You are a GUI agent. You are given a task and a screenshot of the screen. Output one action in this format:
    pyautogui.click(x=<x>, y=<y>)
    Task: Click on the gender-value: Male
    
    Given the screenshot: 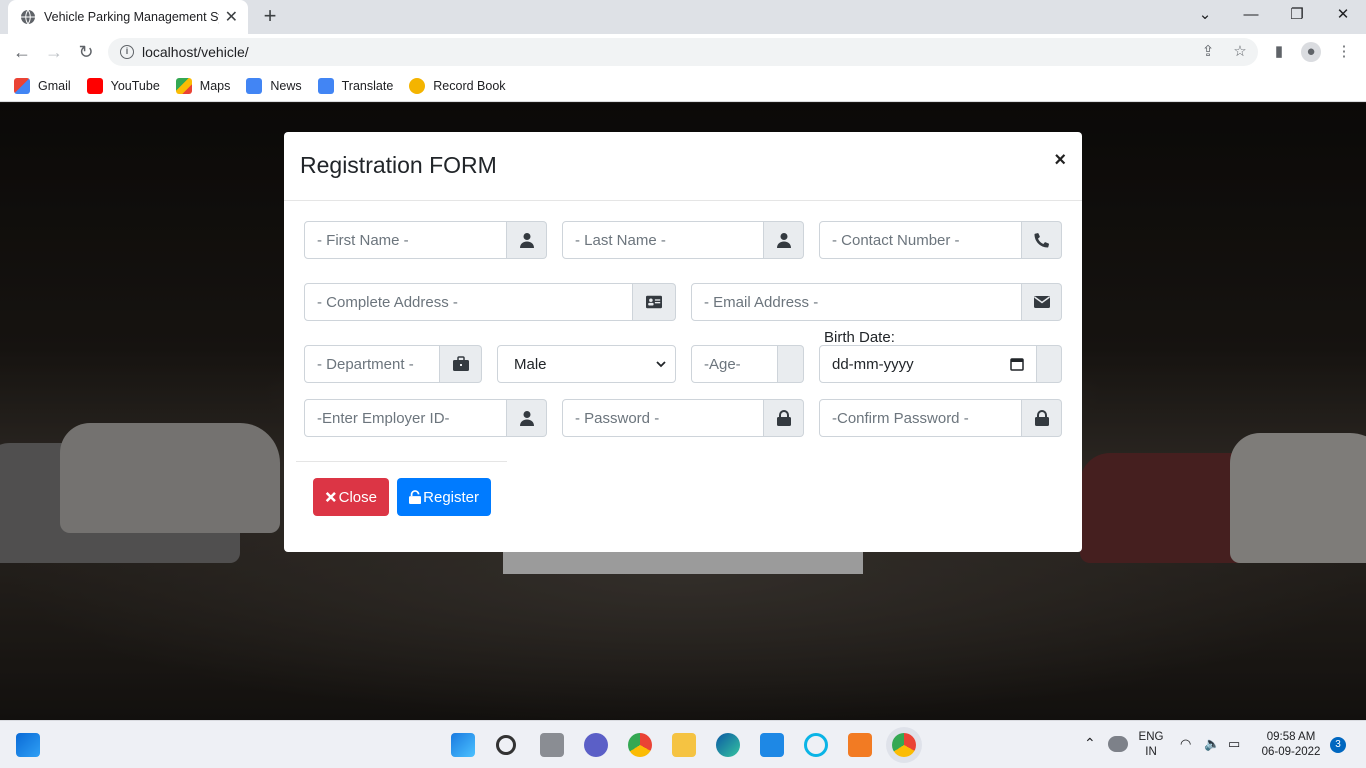 What is the action you would take?
    pyautogui.click(x=530, y=364)
    